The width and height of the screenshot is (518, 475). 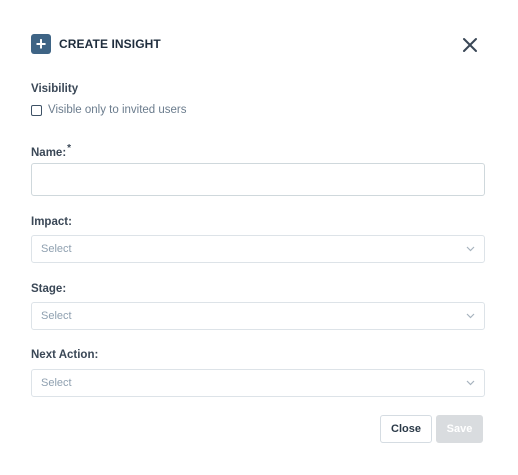 I want to click on required-mark: *, so click(x=69, y=148).